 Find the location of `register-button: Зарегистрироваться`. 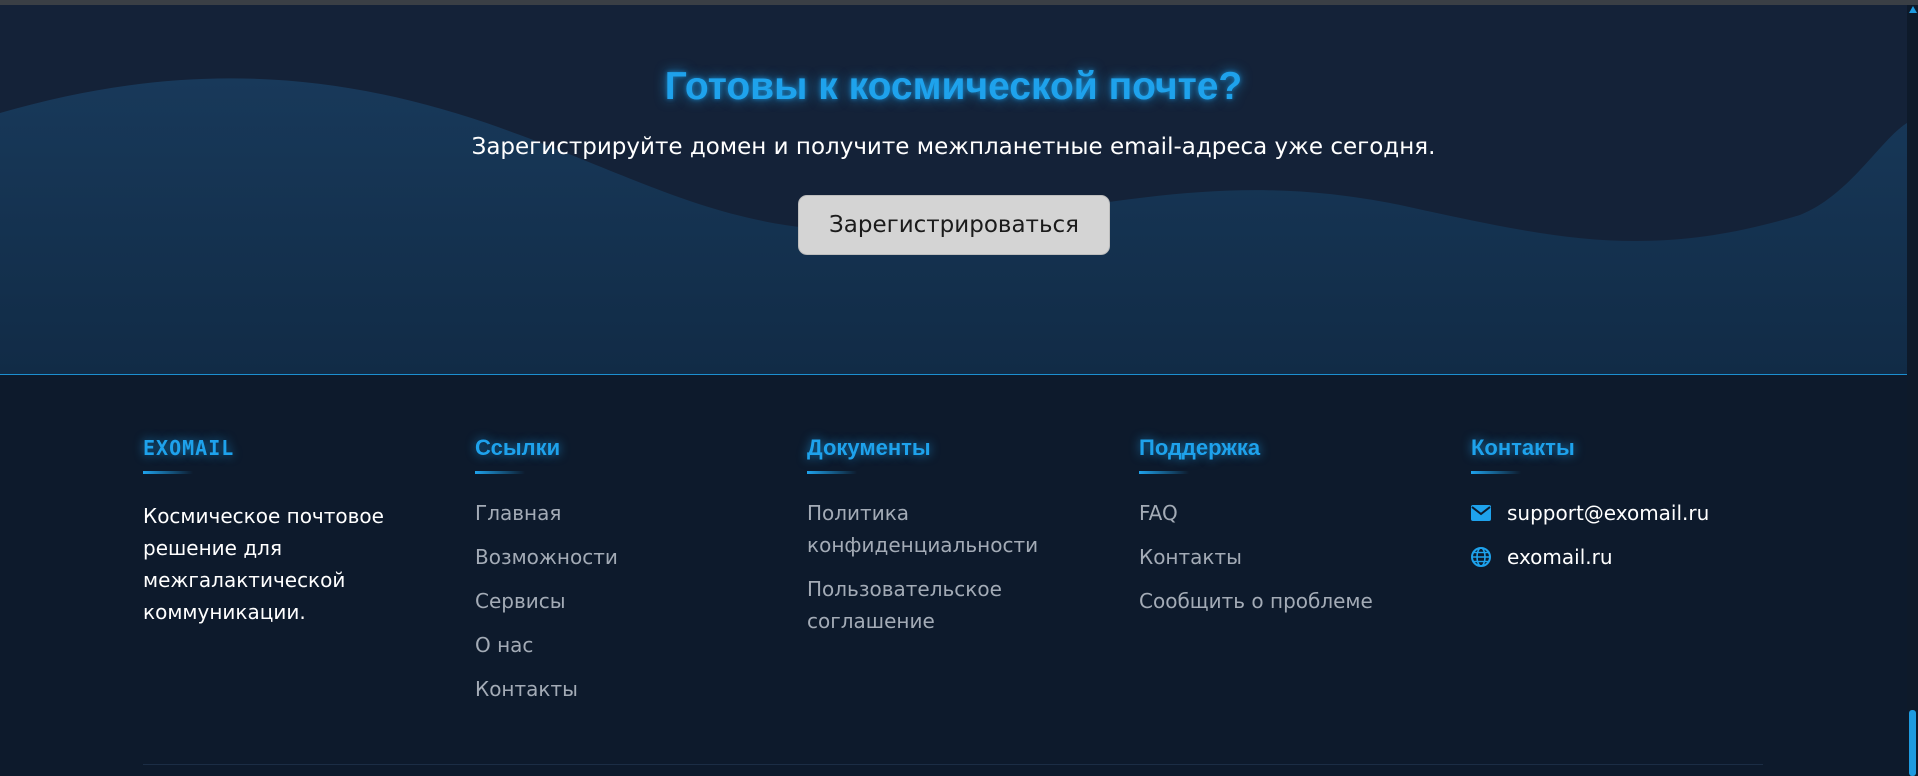

register-button: Зарегистрироваться is located at coordinates (954, 225).